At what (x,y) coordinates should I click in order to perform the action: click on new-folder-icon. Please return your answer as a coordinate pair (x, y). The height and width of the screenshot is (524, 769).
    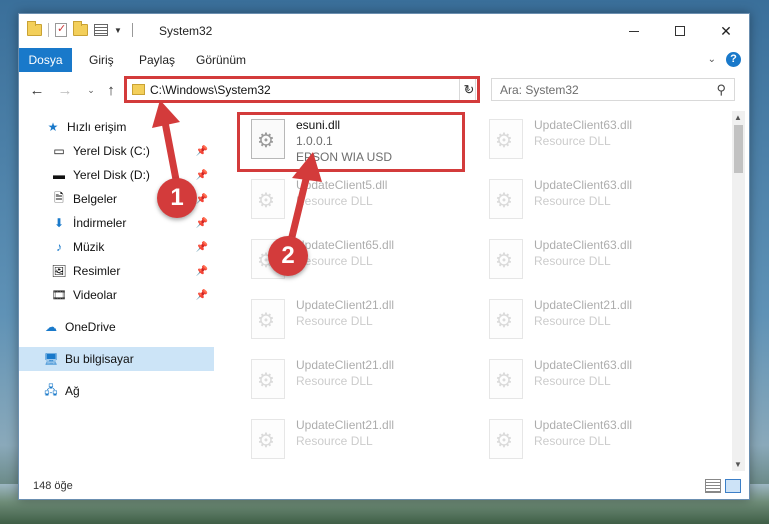
    Looking at the image, I should click on (80, 28).